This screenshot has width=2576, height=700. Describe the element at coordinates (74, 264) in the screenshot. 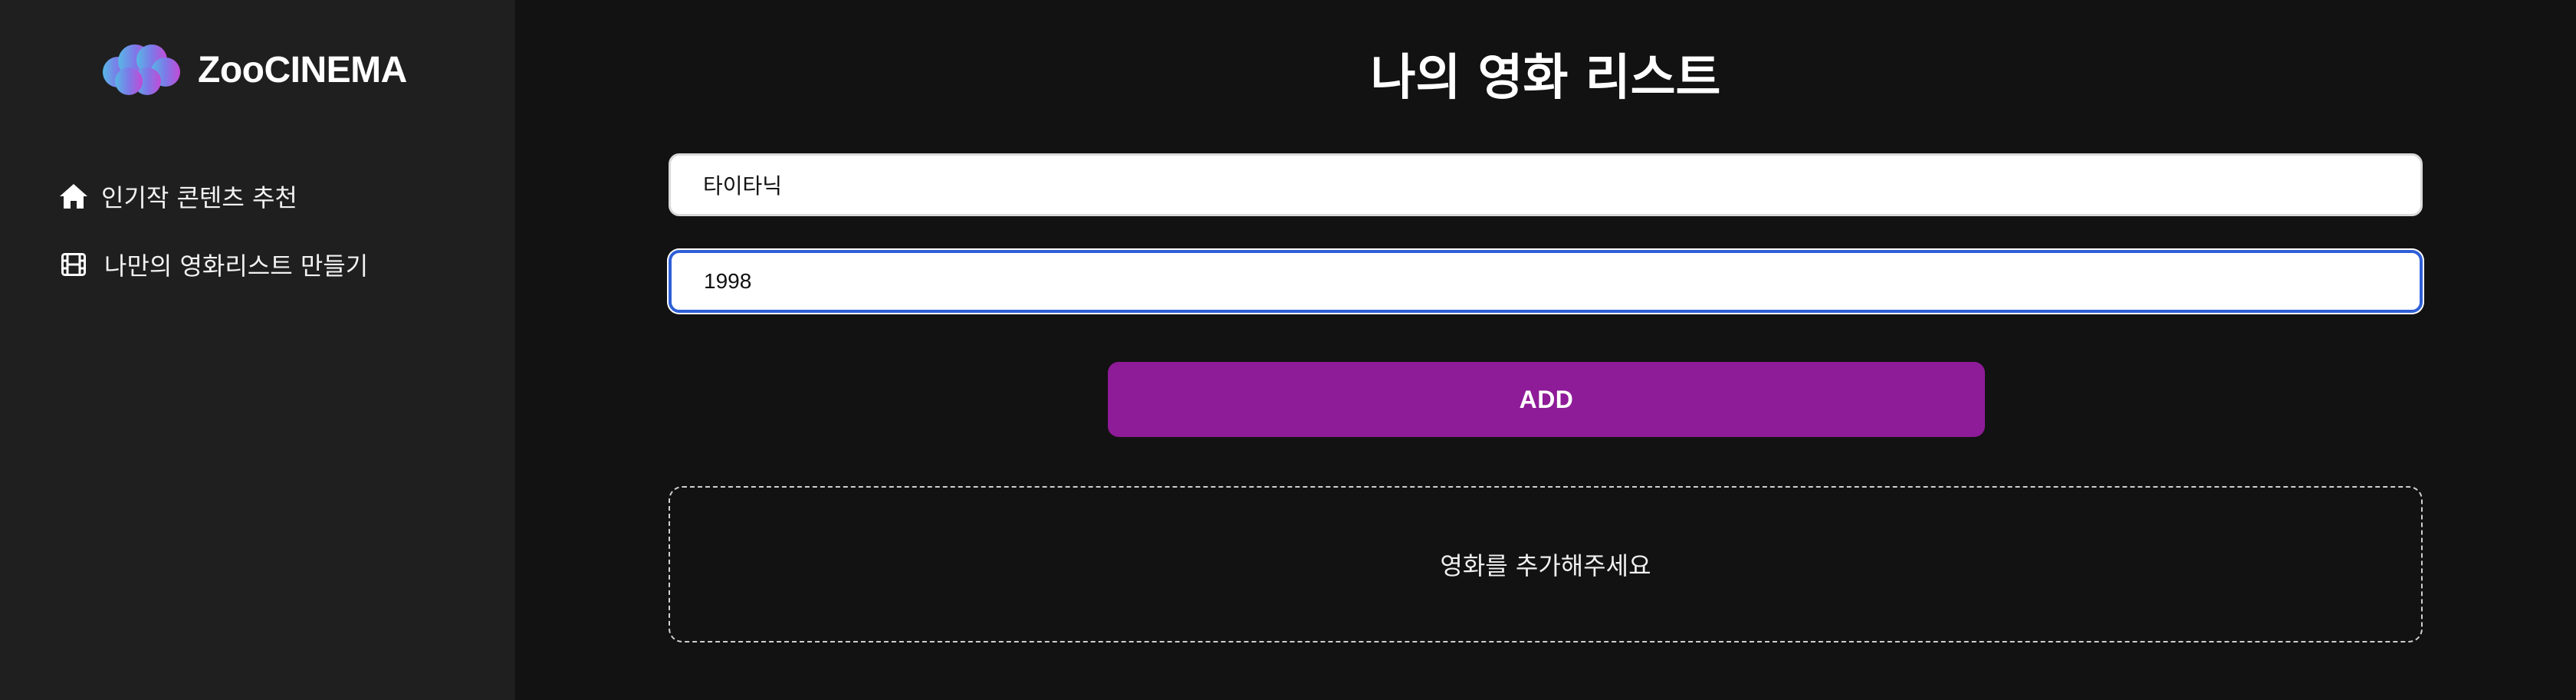

I see `film-icon` at that location.